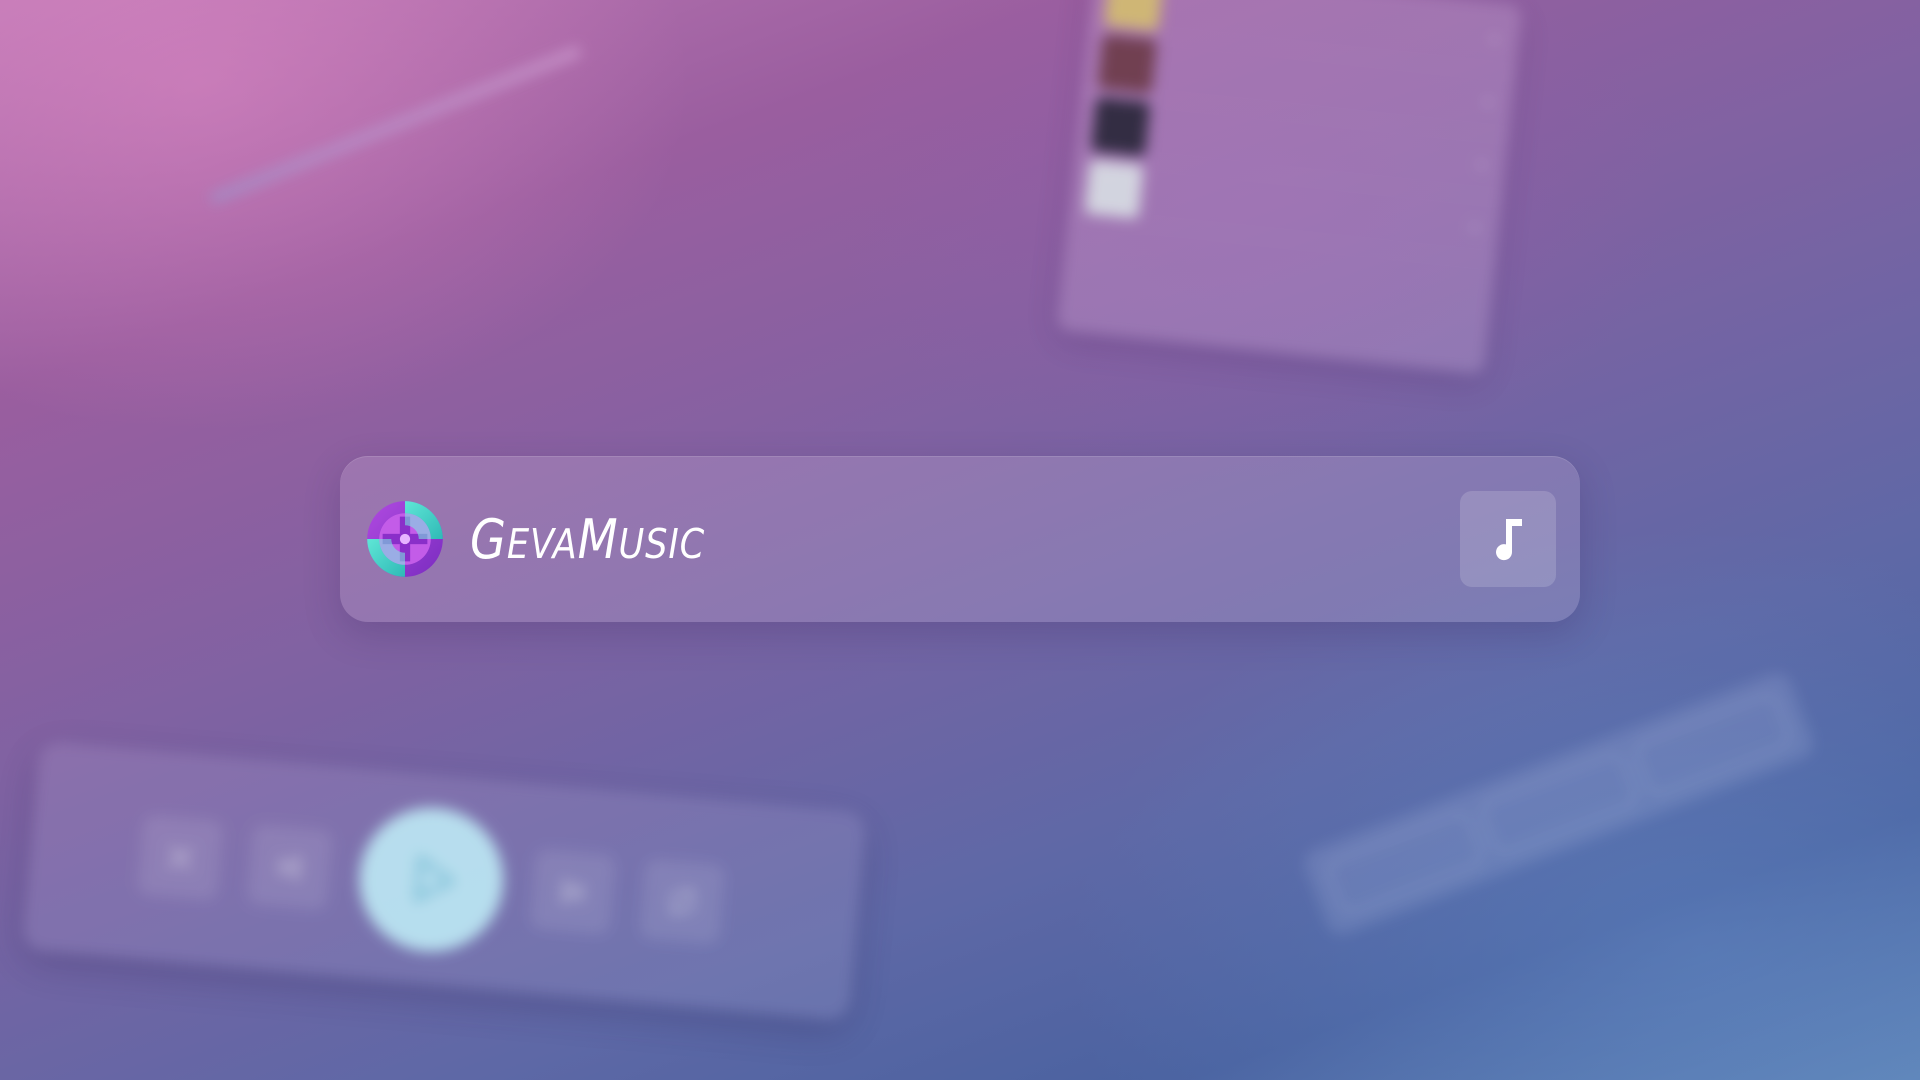 The height and width of the screenshot is (1080, 1920). What do you see at coordinates (405, 539) in the screenshot?
I see `geva-logo-icon` at bounding box center [405, 539].